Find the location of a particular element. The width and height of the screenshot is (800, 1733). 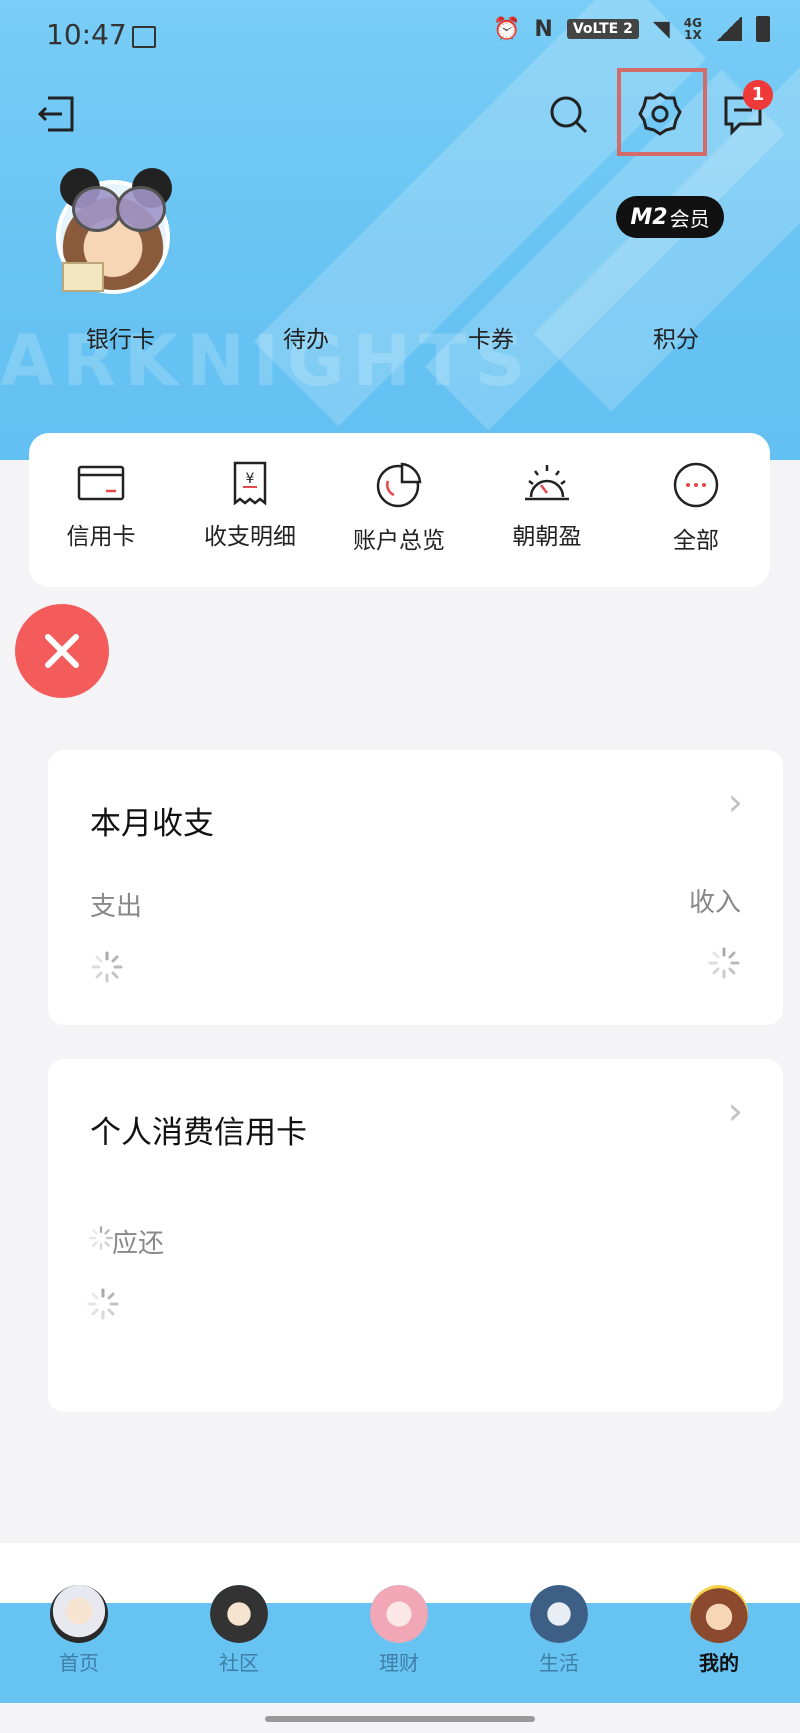

network-type-bottom: 1X is located at coordinates (693, 35).